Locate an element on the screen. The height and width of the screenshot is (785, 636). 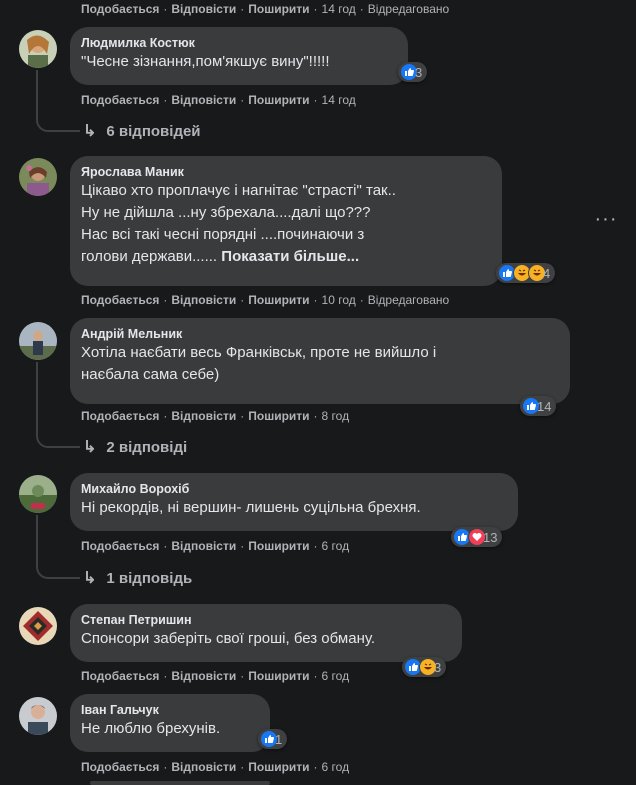
commenter-name: Іван Гальчук is located at coordinates (169, 710).